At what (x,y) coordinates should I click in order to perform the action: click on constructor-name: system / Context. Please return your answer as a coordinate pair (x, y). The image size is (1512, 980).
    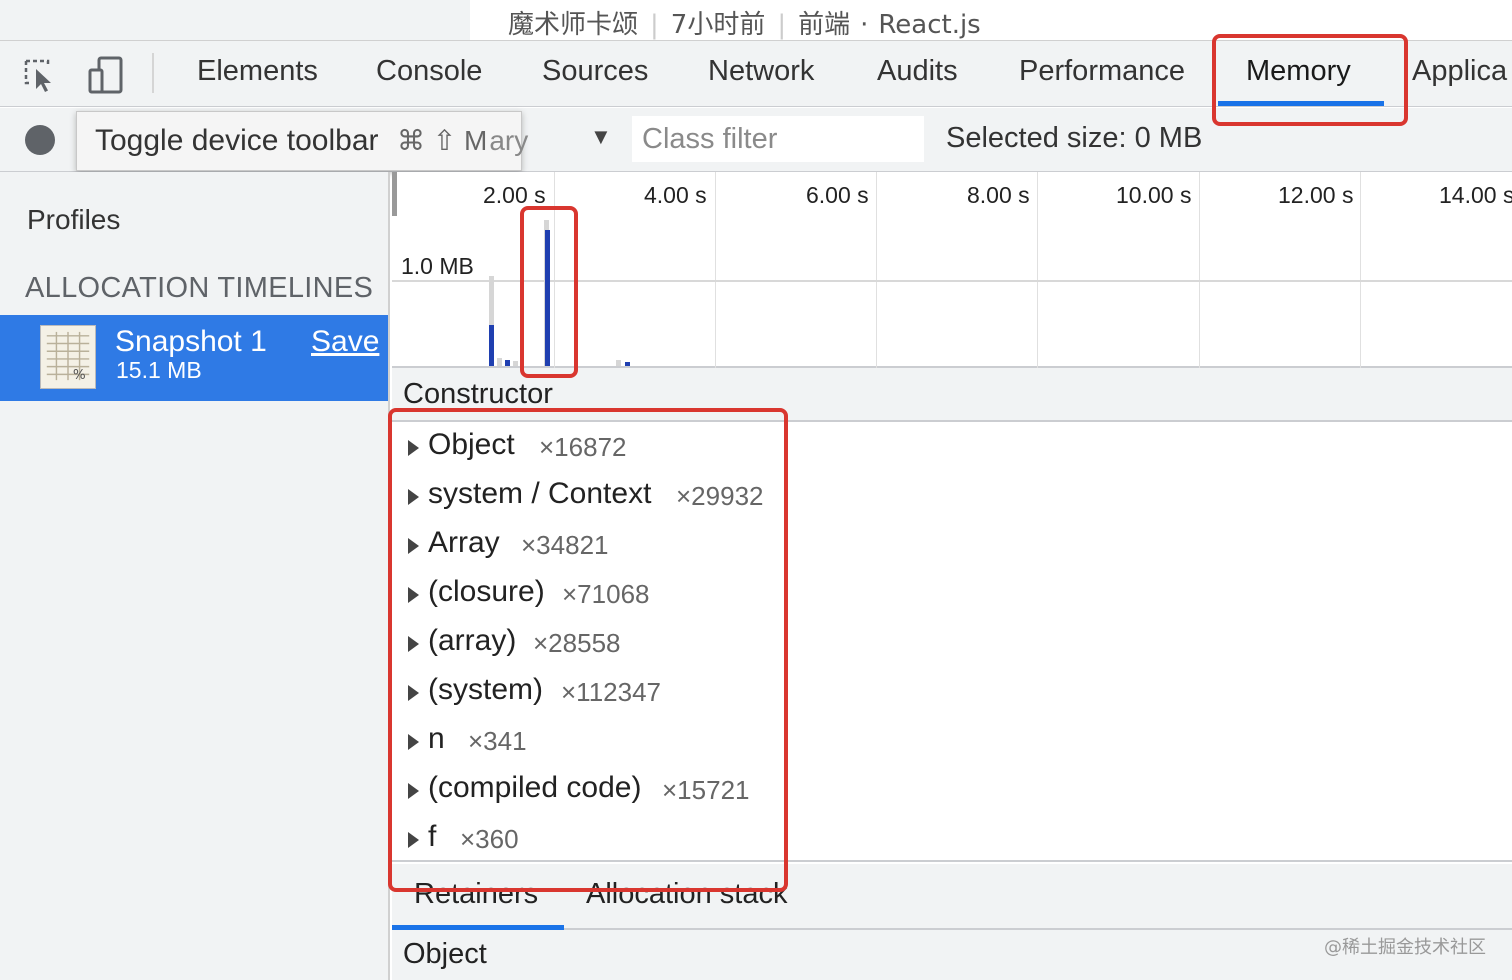
    Looking at the image, I should click on (540, 493).